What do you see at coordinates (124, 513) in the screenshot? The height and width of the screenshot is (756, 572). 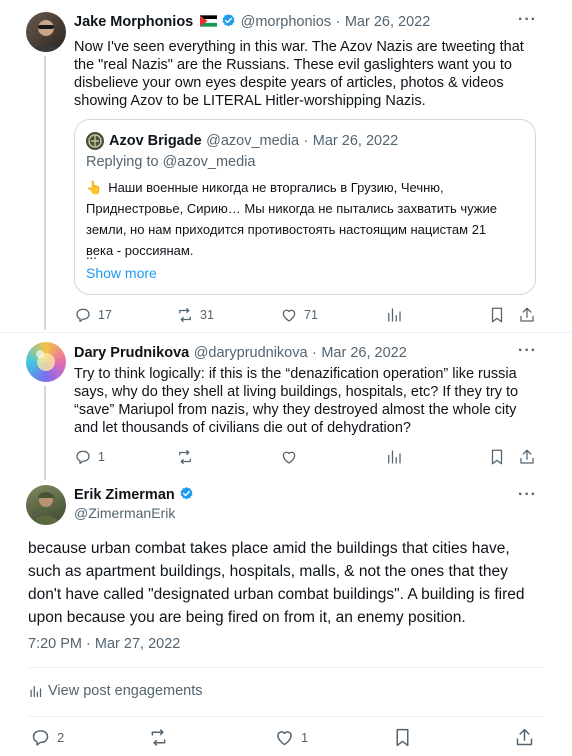 I see `author-handle: @ZimermanErik` at bounding box center [124, 513].